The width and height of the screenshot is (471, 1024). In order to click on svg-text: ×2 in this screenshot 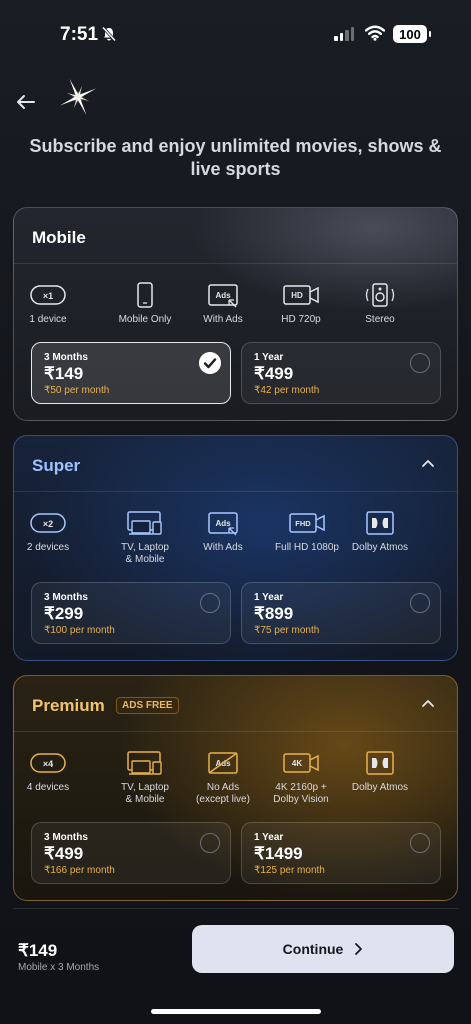, I will do `click(48, 524)`.